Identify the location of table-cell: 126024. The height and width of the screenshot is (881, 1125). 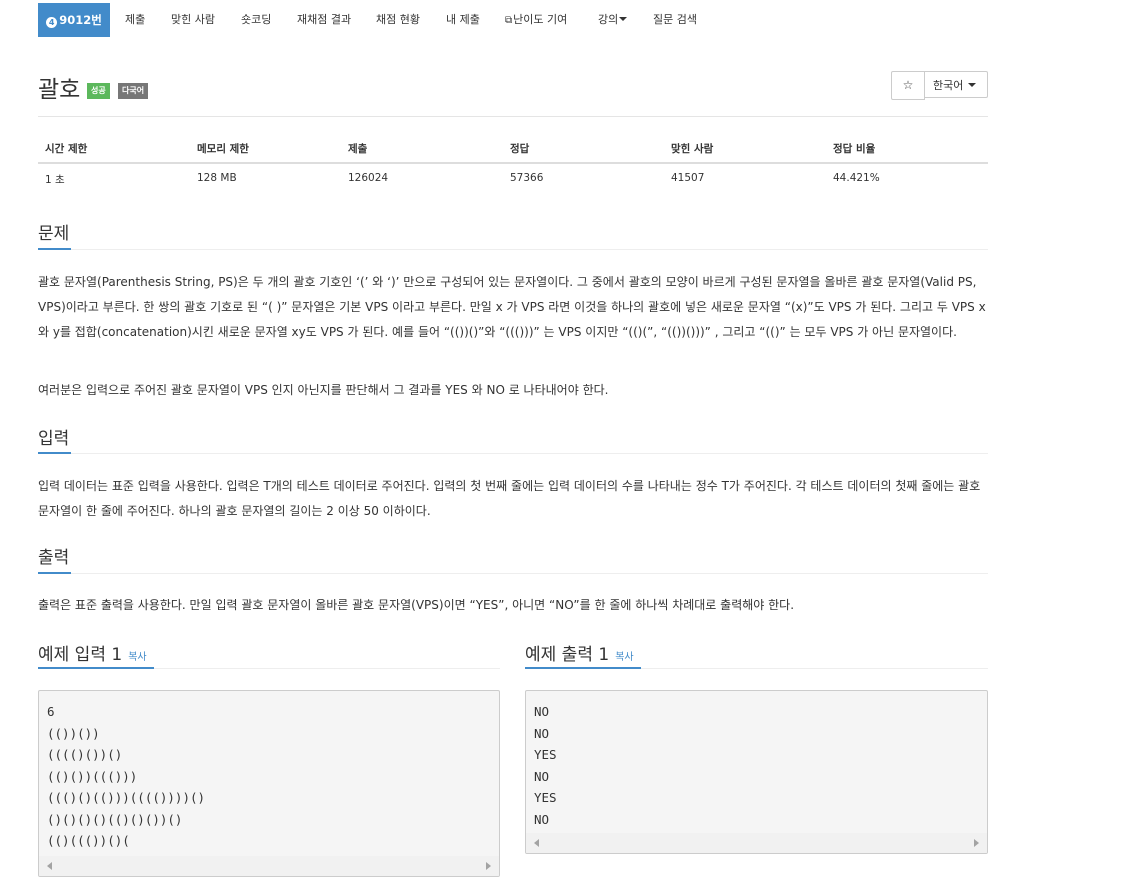
(368, 178).